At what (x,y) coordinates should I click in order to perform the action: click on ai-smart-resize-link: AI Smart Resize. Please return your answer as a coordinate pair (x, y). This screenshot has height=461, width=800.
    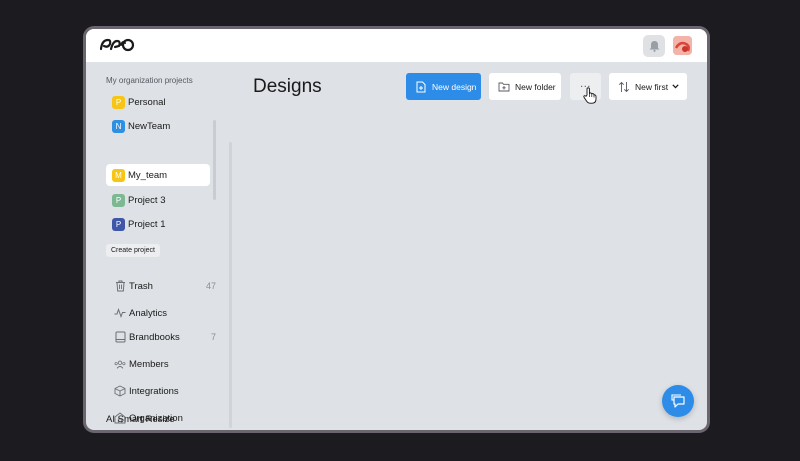
    Looking at the image, I should click on (140, 419).